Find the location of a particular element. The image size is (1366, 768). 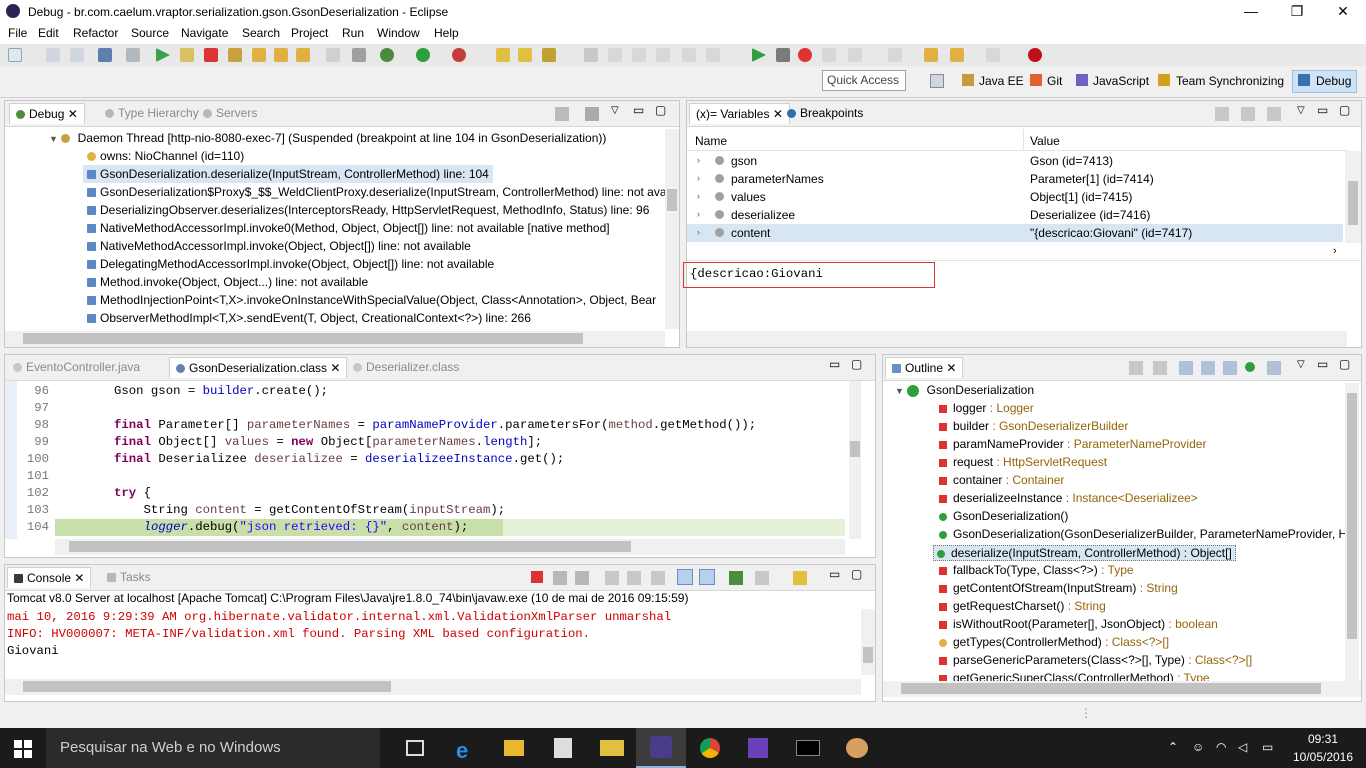

perspective-java-ee: Java EE is located at coordinates (1001, 81).